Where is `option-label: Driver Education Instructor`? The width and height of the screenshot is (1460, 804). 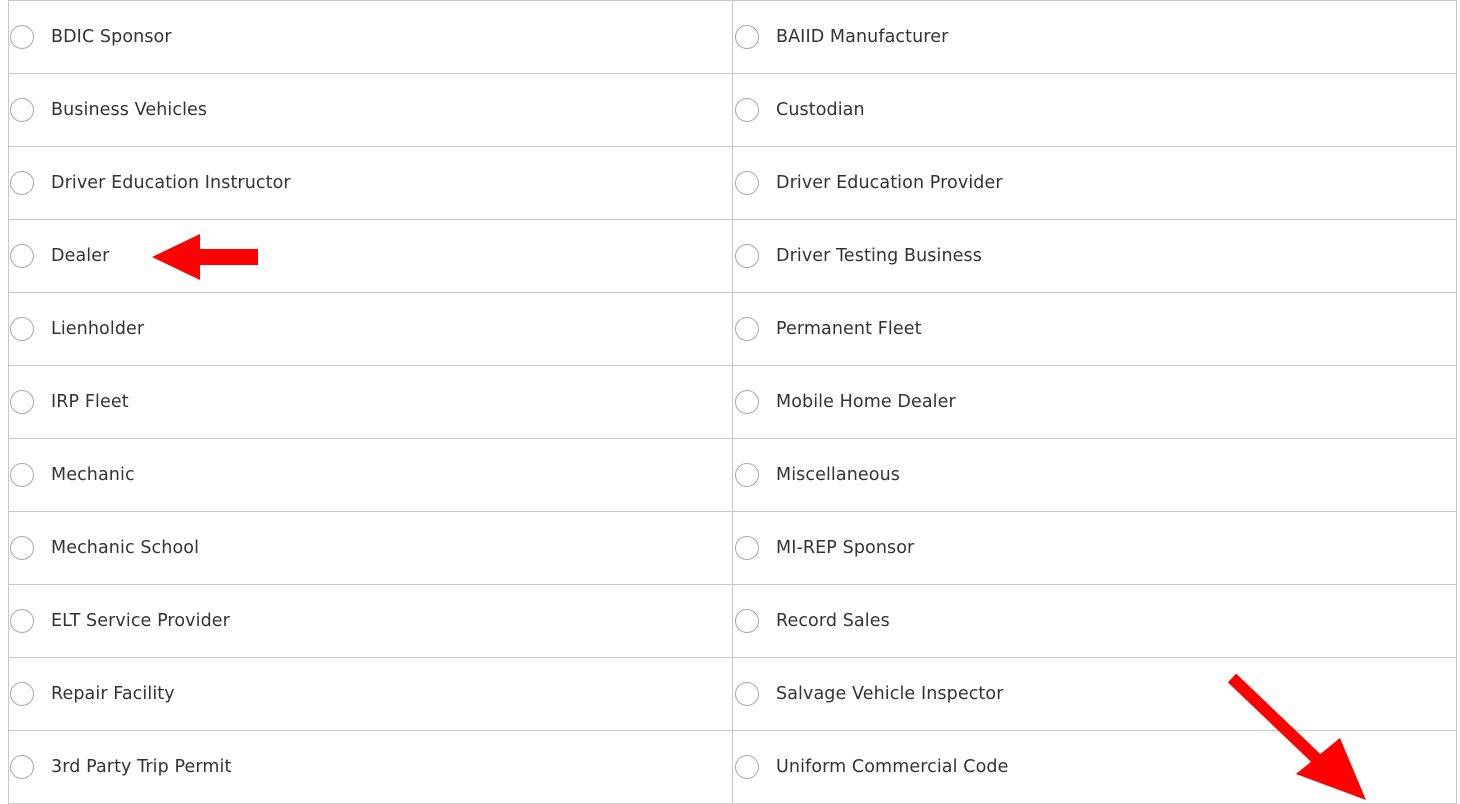
option-label: Driver Education Instructor is located at coordinates (171, 183).